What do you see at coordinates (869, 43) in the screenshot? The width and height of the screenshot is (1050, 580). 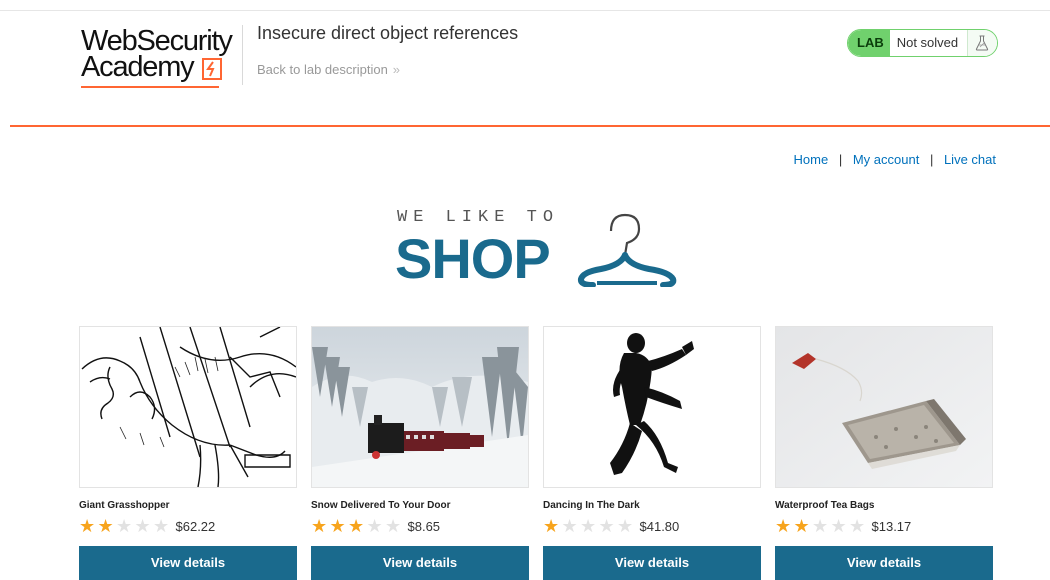 I see `lab-badge: LAB` at bounding box center [869, 43].